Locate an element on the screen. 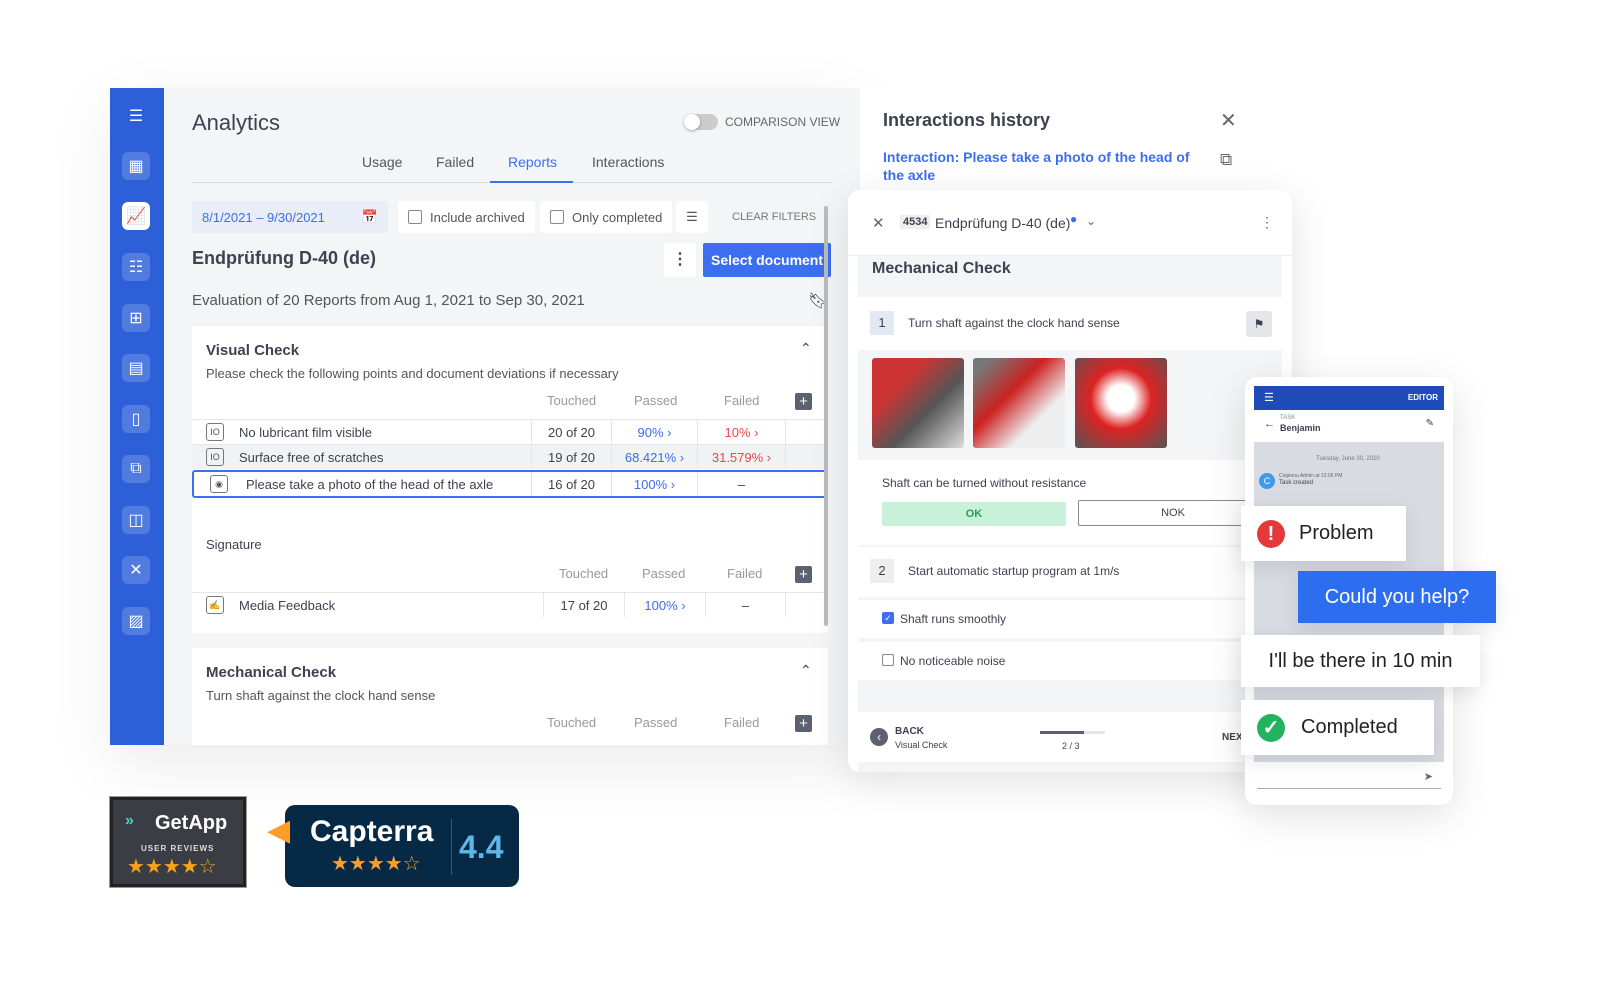 The image size is (1600, 1003). document-id: 4534 is located at coordinates (915, 222).